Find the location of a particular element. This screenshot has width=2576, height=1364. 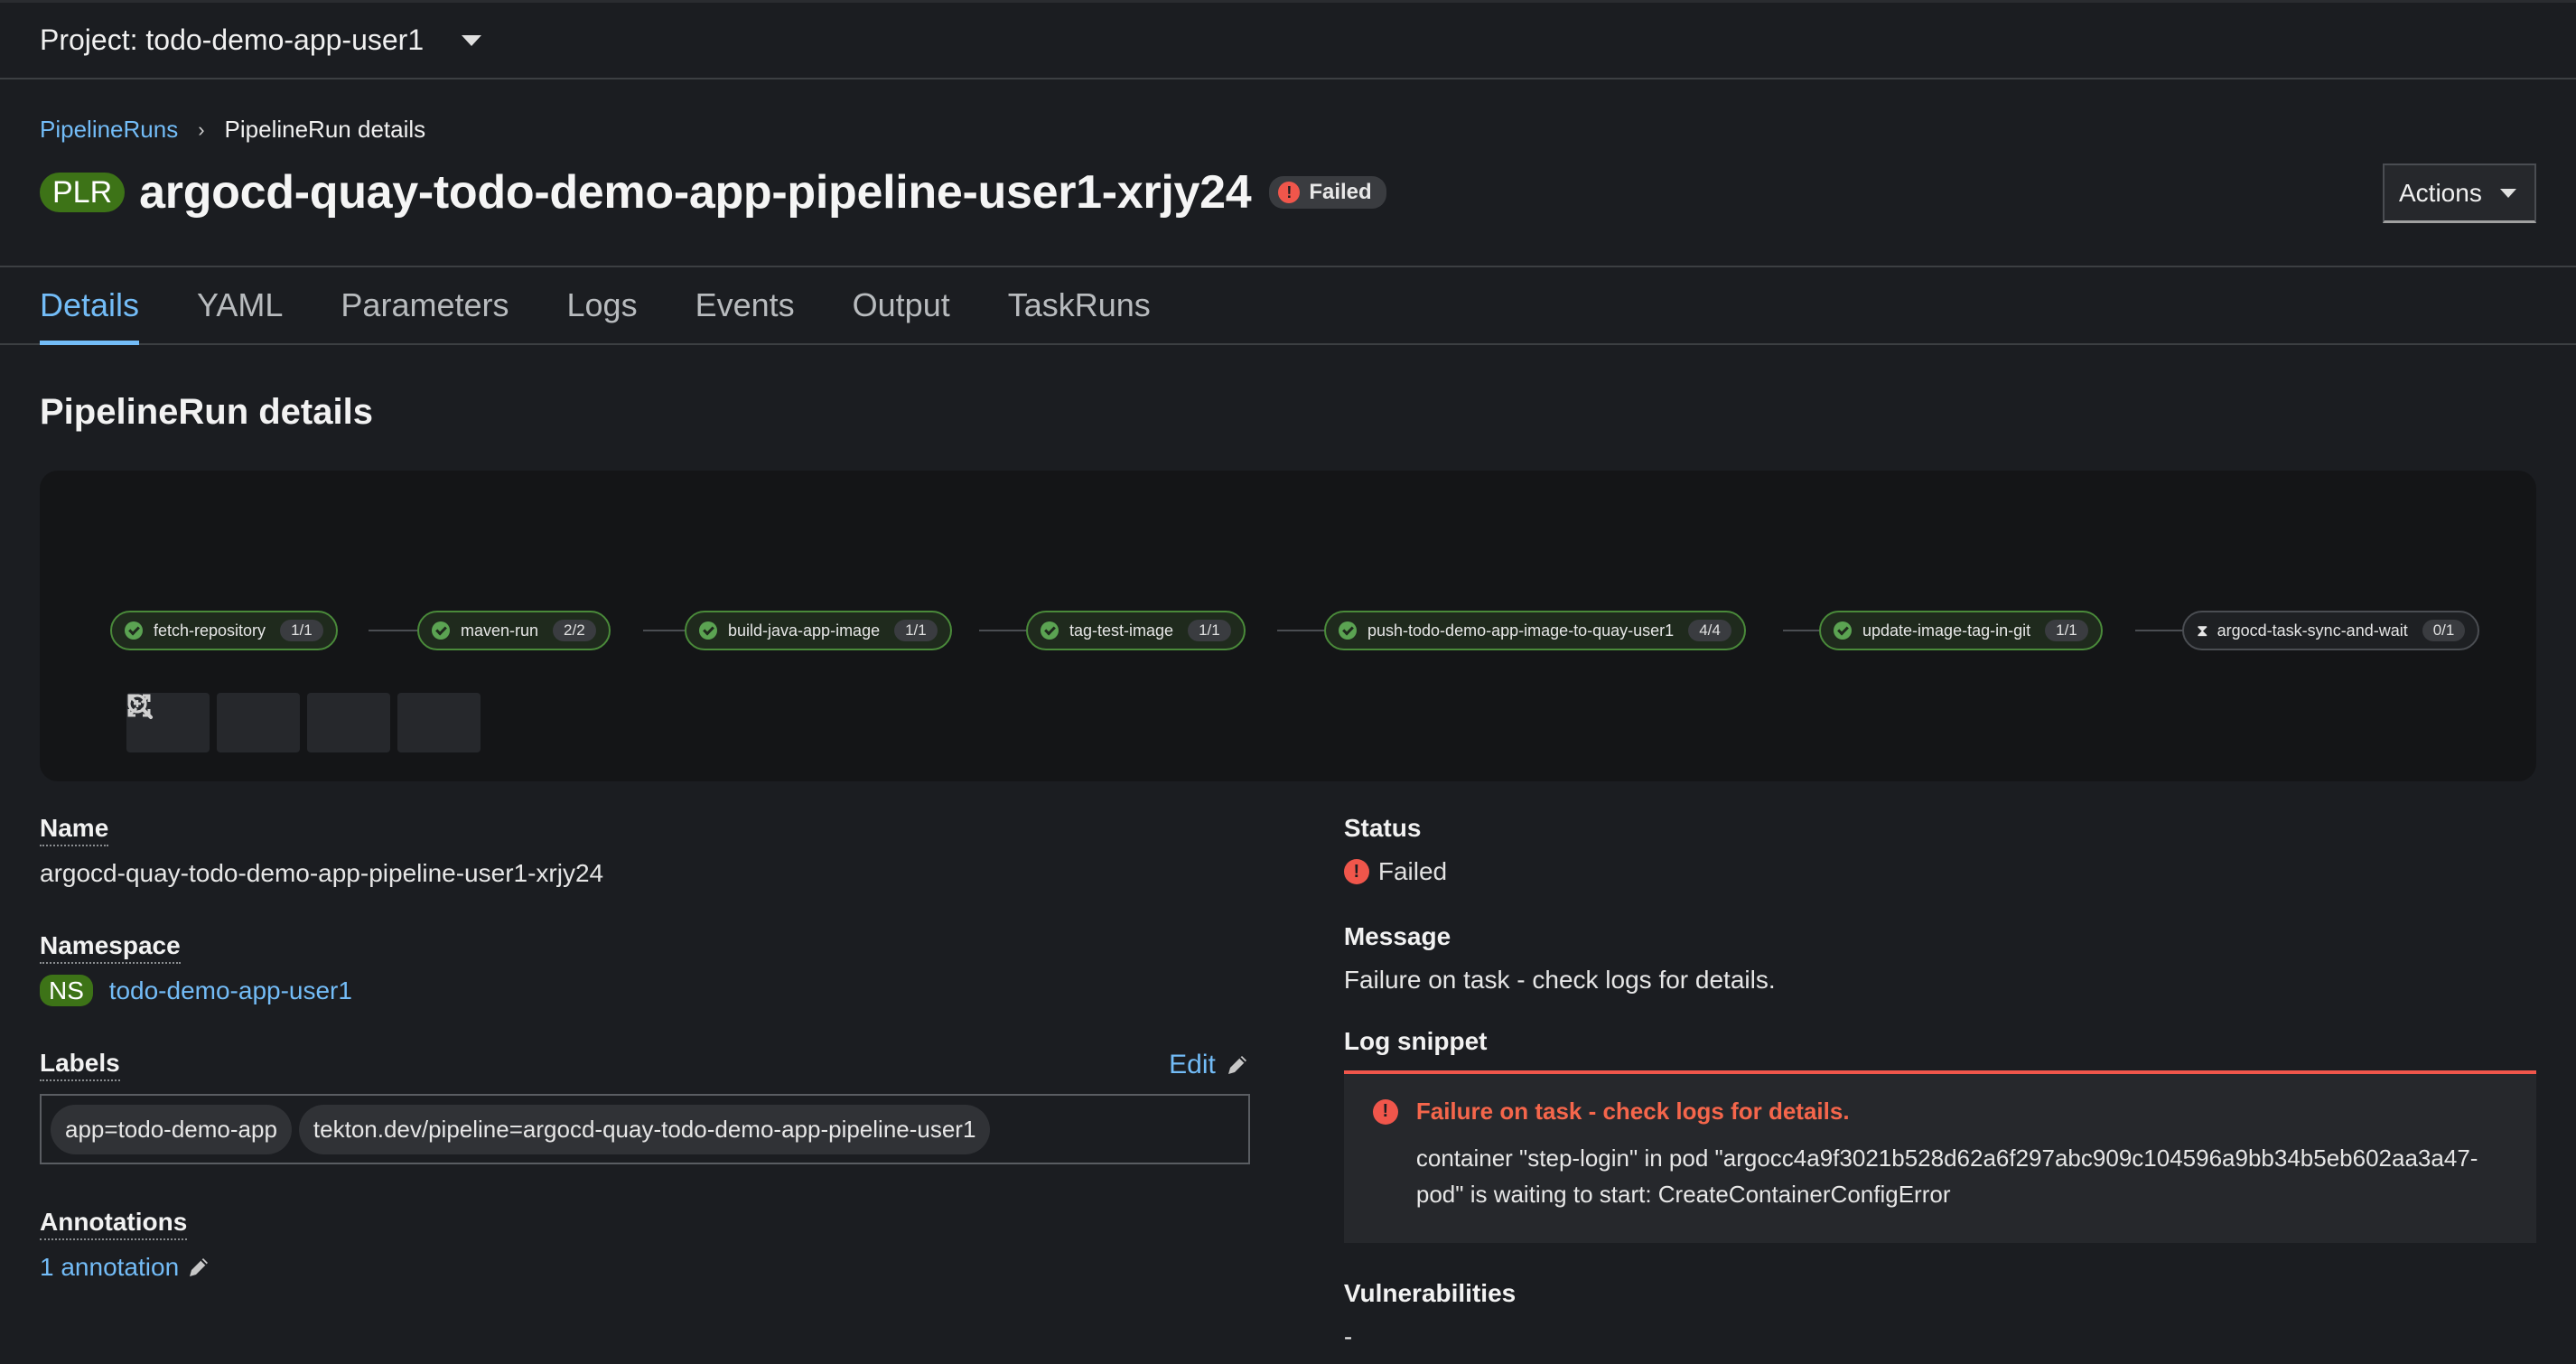

status-badge: ! Failed is located at coordinates (1327, 192).